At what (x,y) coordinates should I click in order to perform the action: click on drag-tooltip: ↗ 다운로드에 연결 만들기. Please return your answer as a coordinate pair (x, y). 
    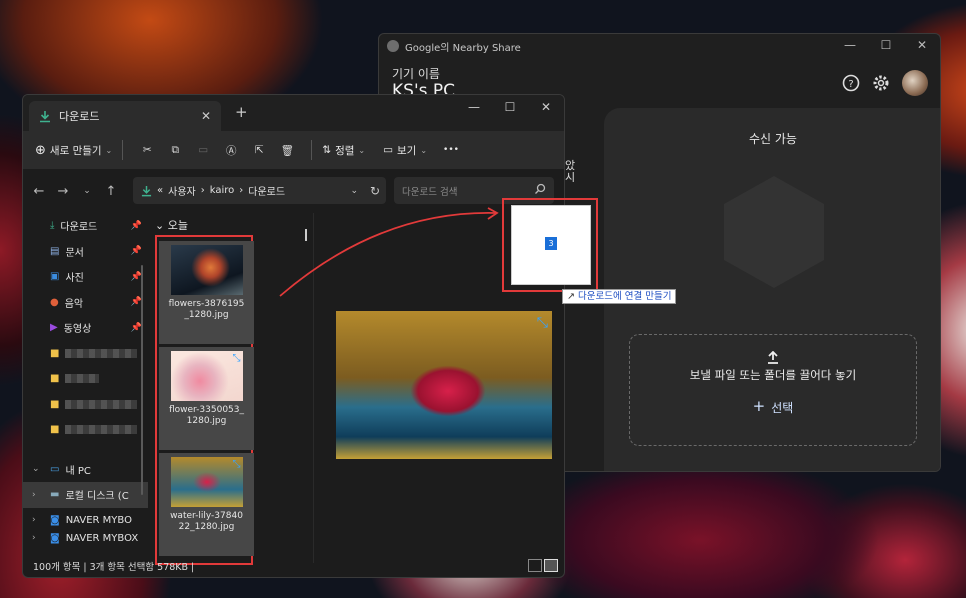
    Looking at the image, I should click on (619, 296).